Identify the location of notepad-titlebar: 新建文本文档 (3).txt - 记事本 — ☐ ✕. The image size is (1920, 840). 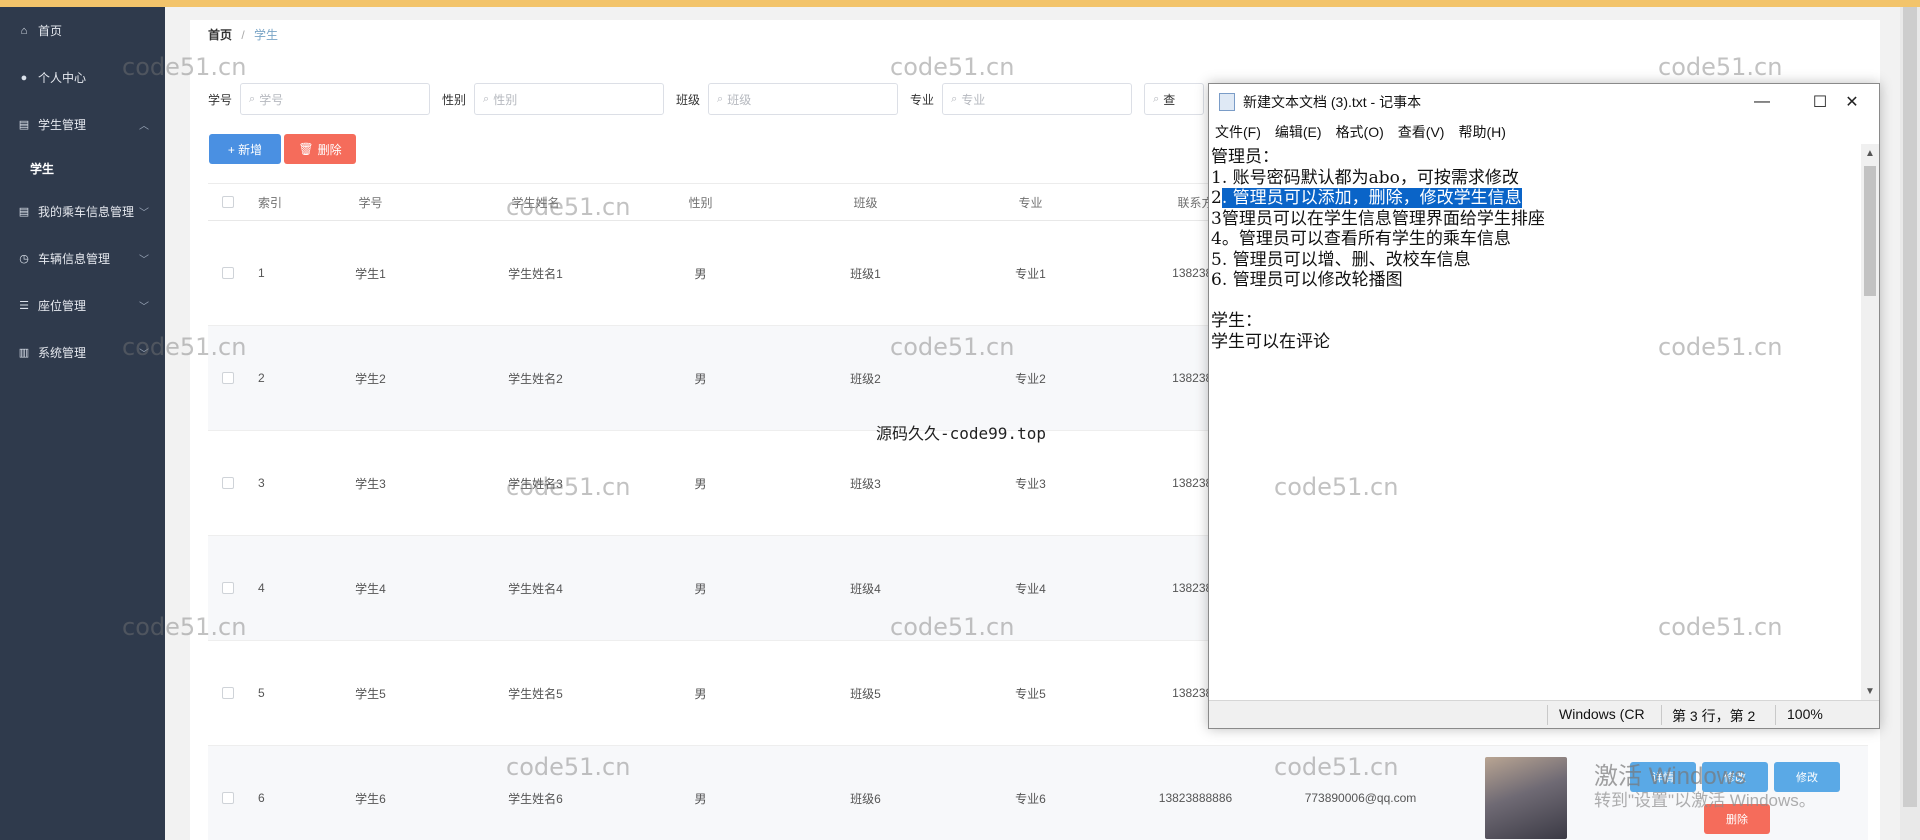
(1544, 102).